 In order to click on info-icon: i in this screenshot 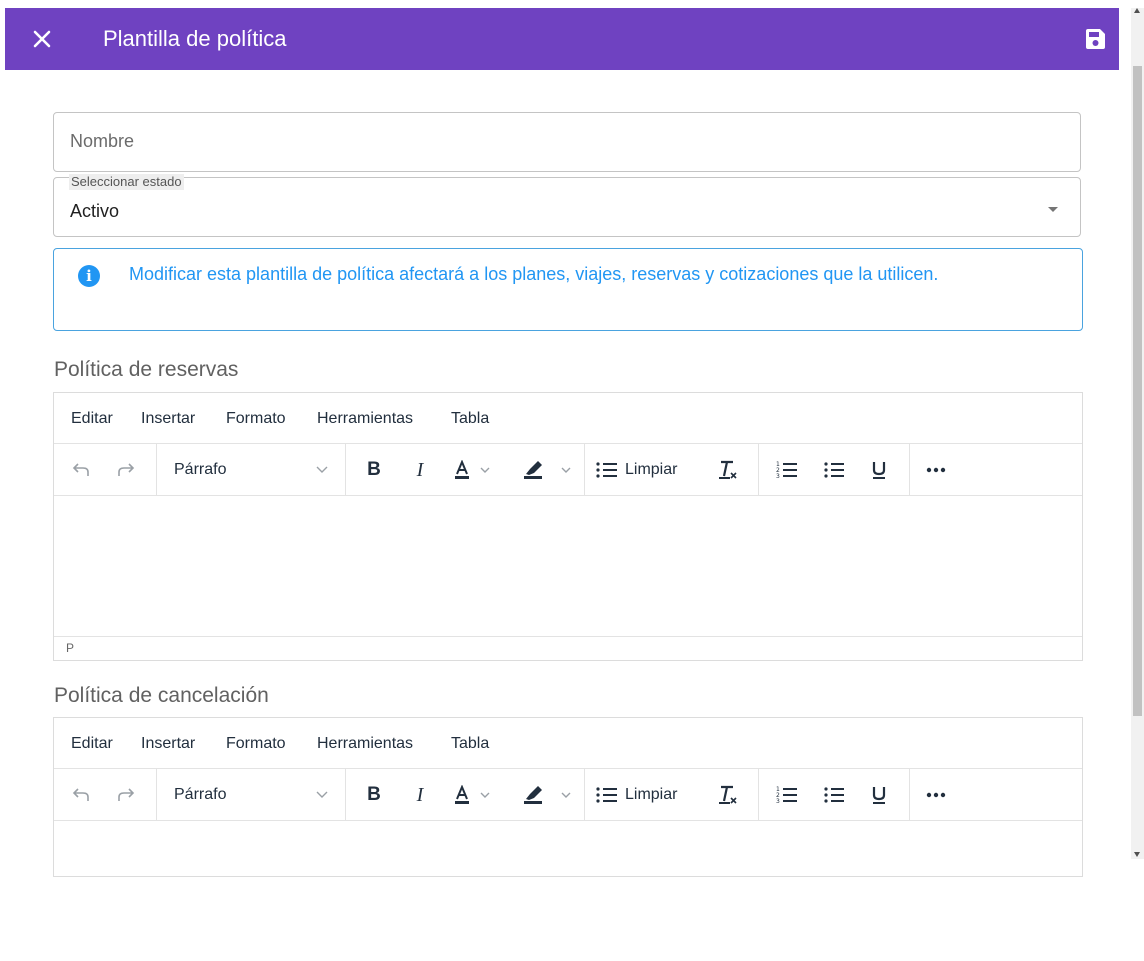, I will do `click(89, 276)`.